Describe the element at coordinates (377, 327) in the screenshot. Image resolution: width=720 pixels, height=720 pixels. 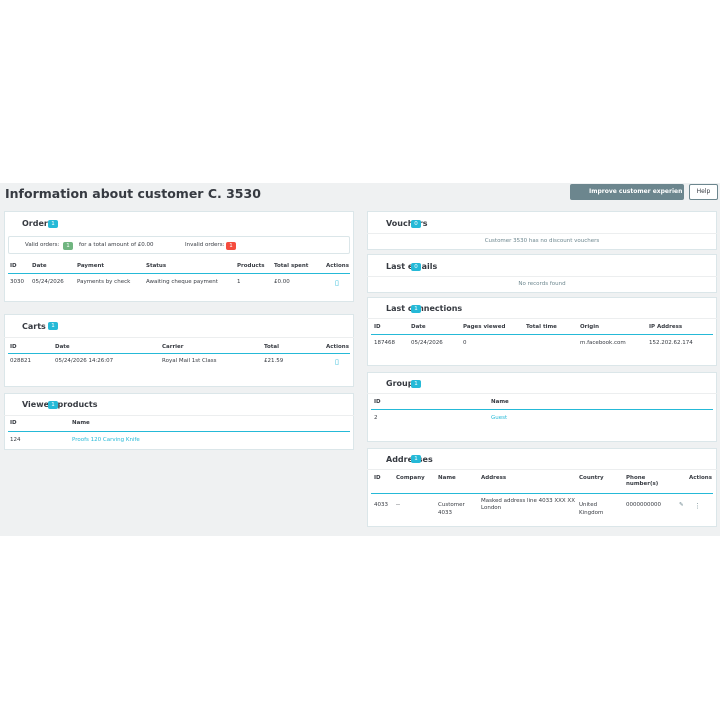
I see `connections-col-id: ID` at that location.